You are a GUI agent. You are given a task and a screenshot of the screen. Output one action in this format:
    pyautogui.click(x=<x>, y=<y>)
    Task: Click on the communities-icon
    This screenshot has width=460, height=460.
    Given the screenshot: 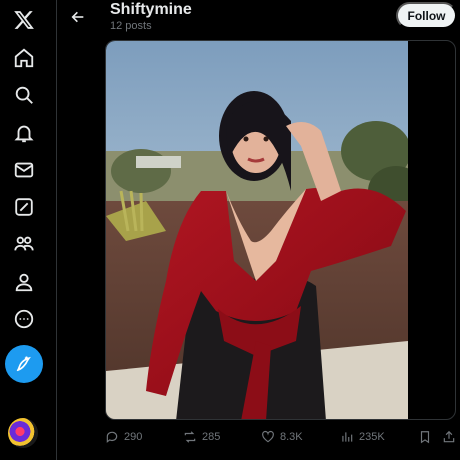 What is the action you would take?
    pyautogui.click(x=24, y=244)
    